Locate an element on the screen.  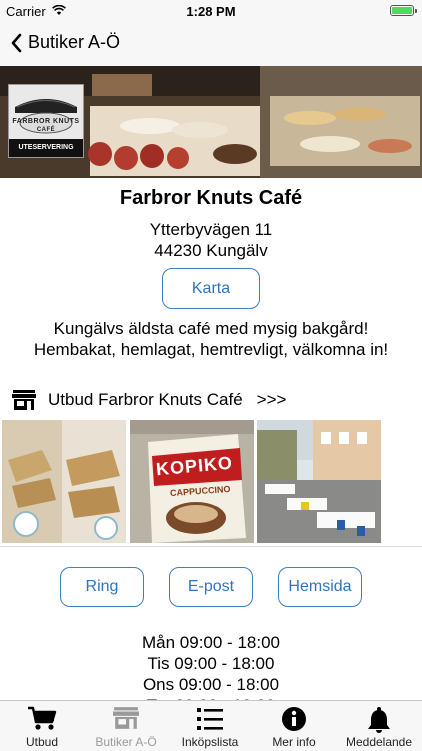
map-button: Karta is located at coordinates (211, 288).